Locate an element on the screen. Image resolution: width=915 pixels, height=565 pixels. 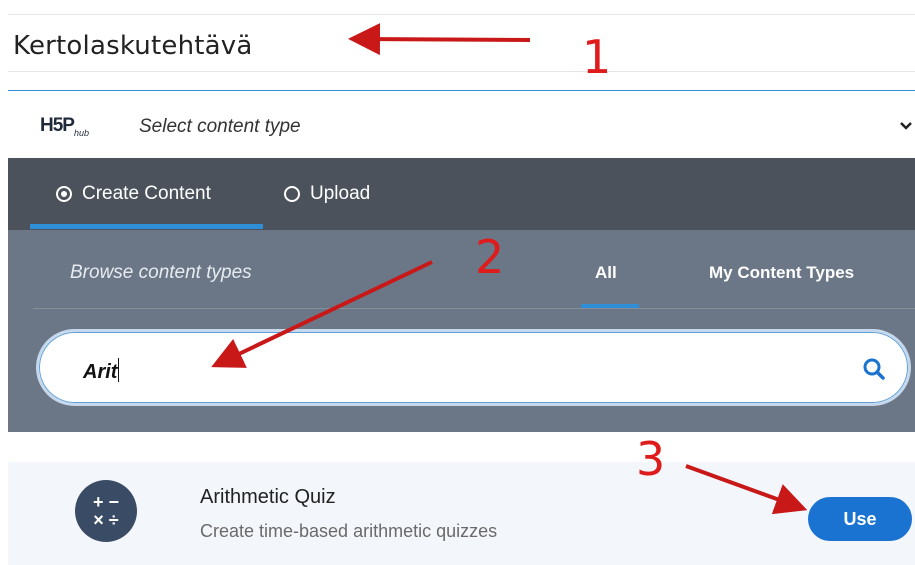
text-caret is located at coordinates (119, 370).